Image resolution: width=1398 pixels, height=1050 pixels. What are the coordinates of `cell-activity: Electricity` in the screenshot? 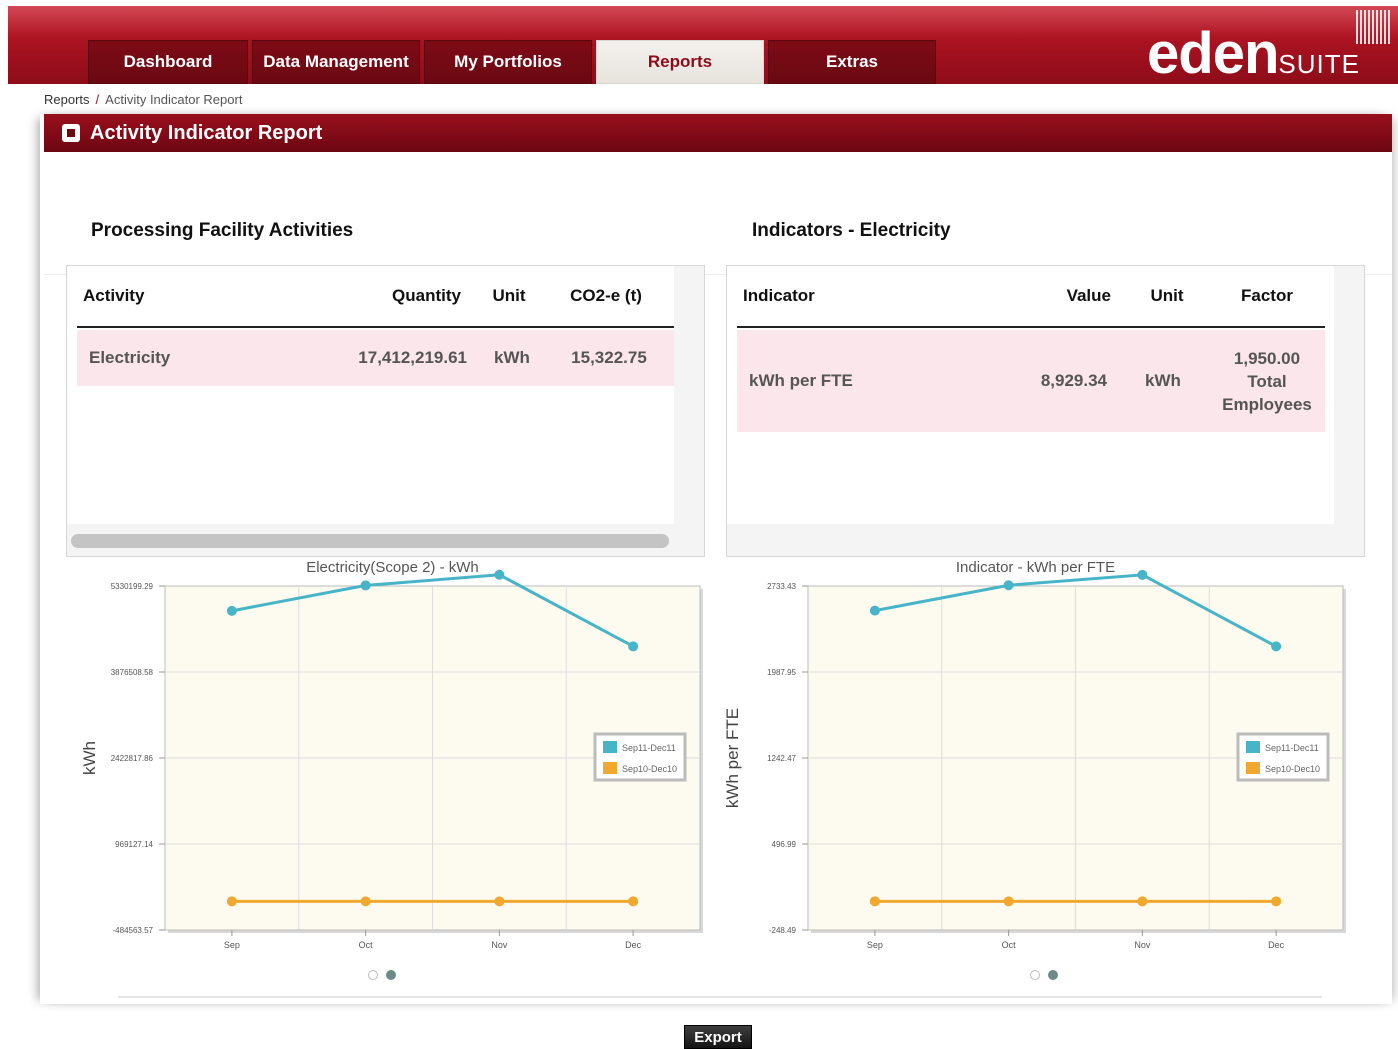 It's located at (130, 357).